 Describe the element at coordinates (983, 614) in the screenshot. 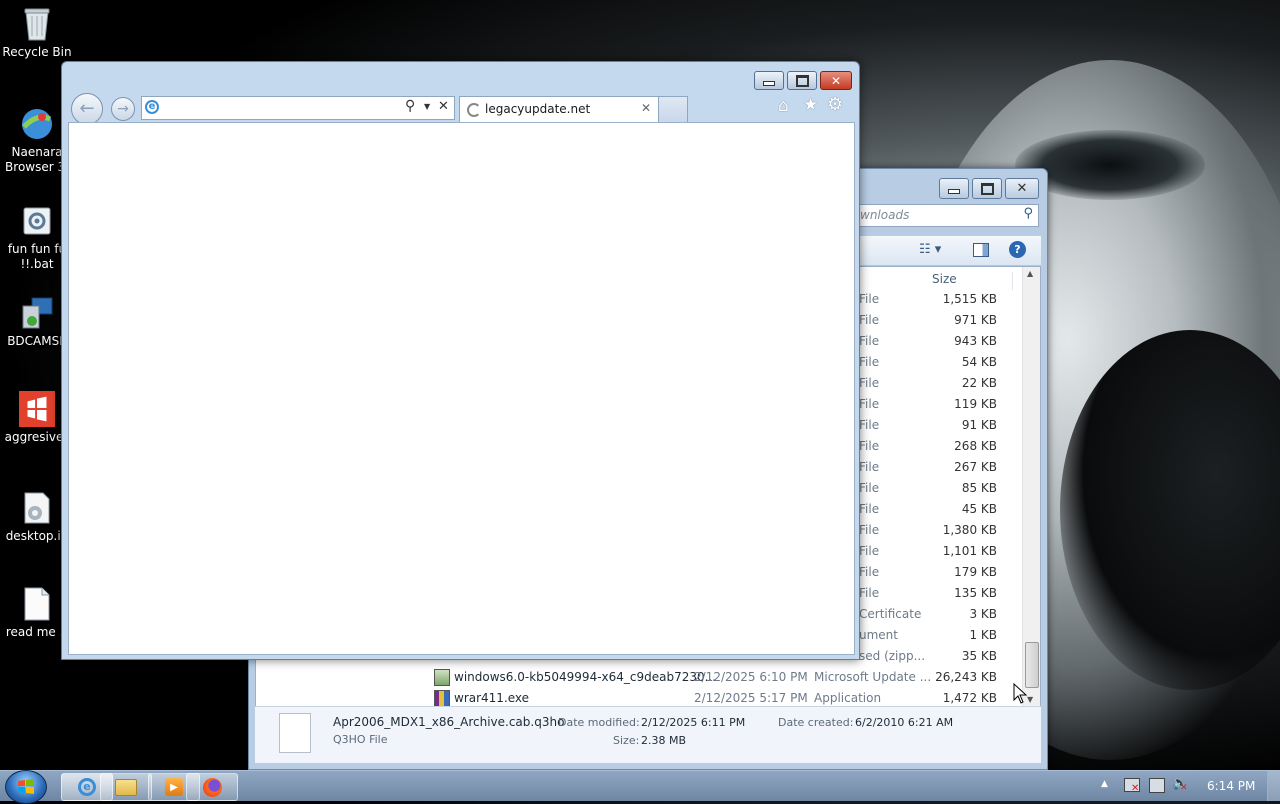

I see `row-size: 3 KB` at that location.